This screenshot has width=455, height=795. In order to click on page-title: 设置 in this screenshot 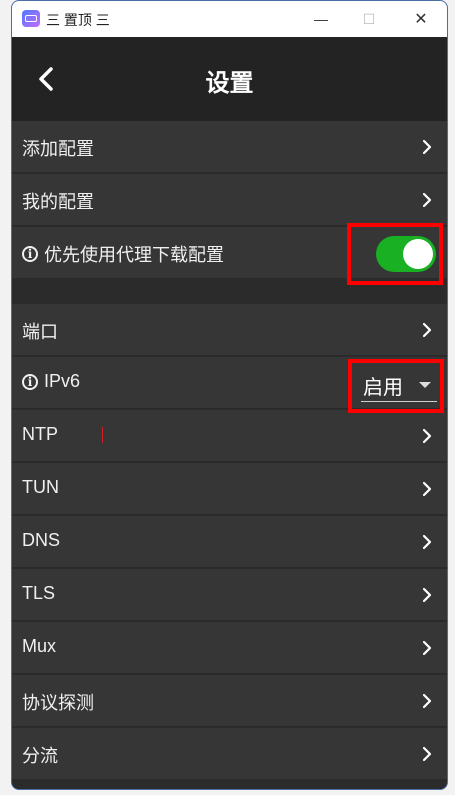, I will do `click(229, 83)`.